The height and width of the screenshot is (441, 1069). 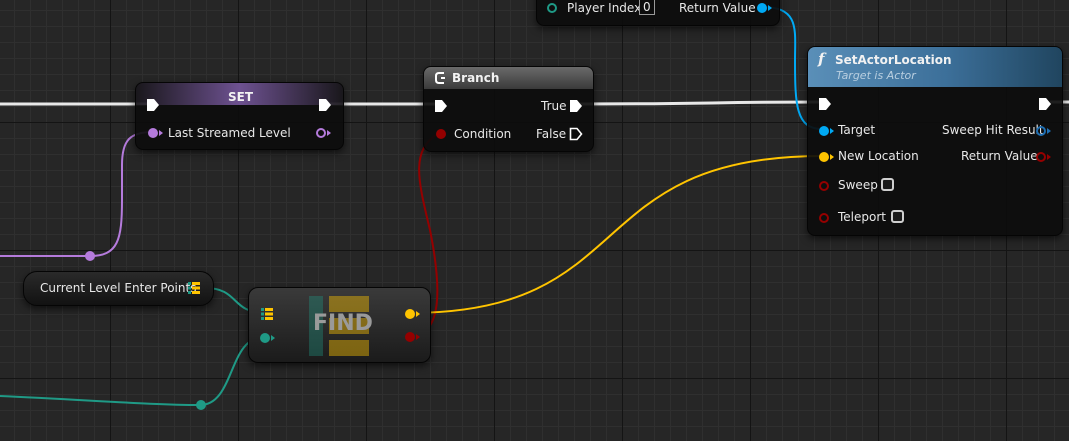 What do you see at coordinates (701, 103) in the screenshot?
I see `exec-wire-branch-true-to-setactorlocation` at bounding box center [701, 103].